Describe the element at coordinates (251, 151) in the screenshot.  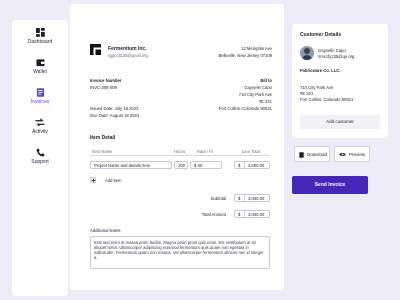
I see `column-line-total: Line Total` at that location.